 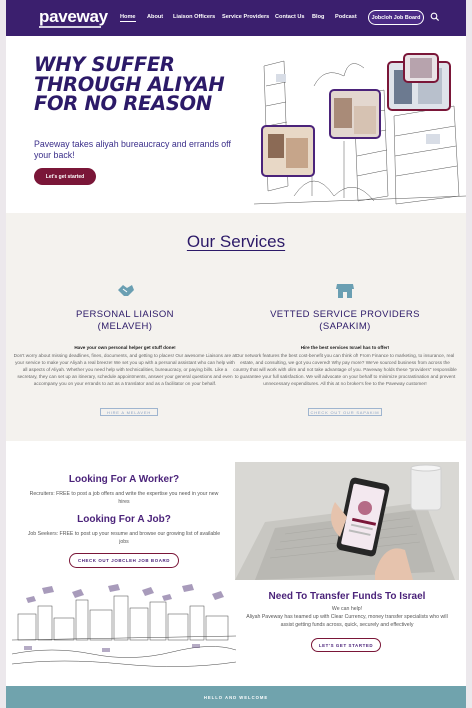 What do you see at coordinates (360, 129) in the screenshot?
I see `hero-illustration` at bounding box center [360, 129].